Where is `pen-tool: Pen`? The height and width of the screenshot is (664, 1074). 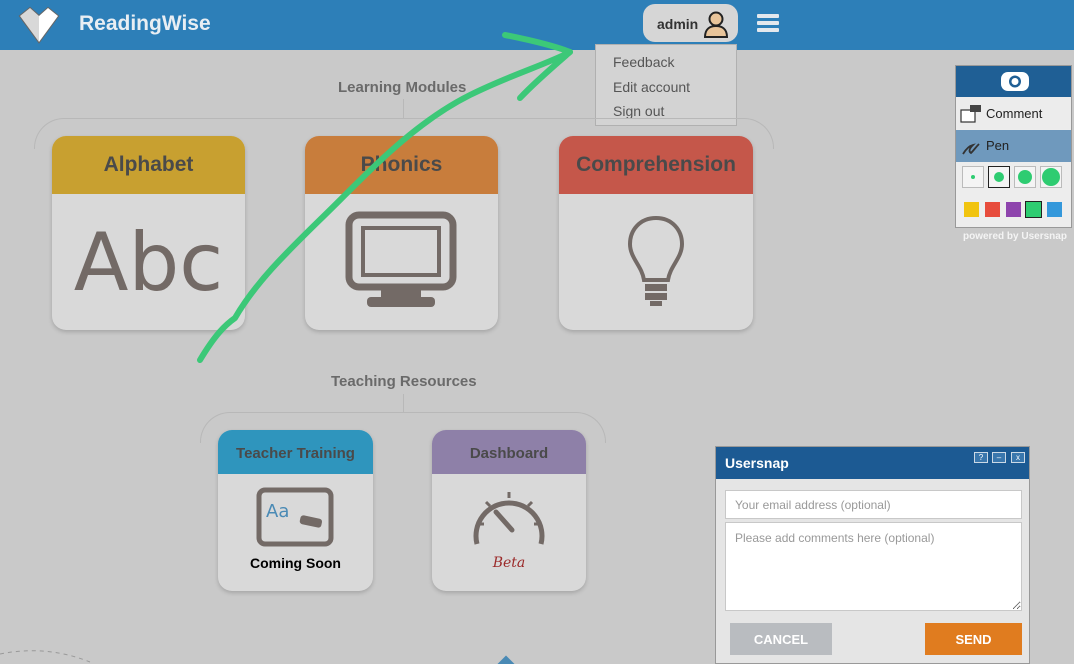 pen-tool: Pen is located at coordinates (1013, 146).